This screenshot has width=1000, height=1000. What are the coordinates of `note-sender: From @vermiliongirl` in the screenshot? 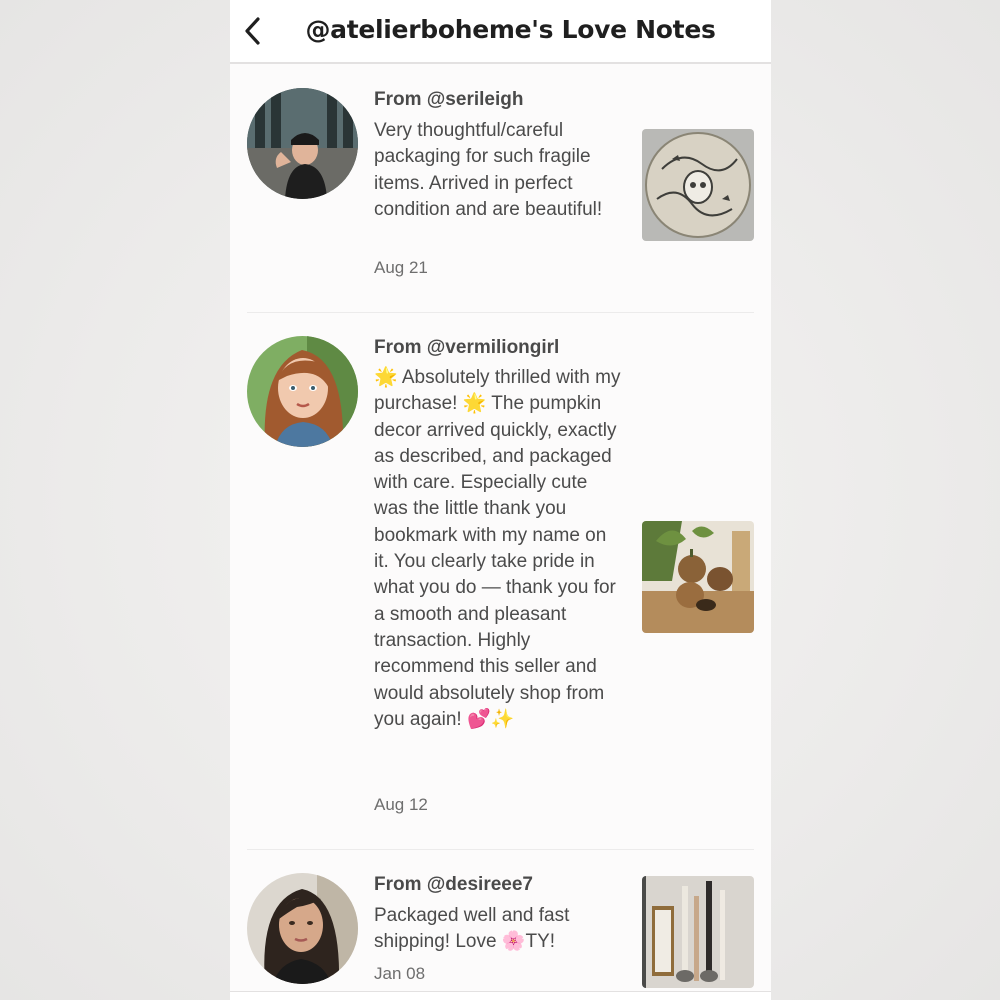 It's located at (467, 347).